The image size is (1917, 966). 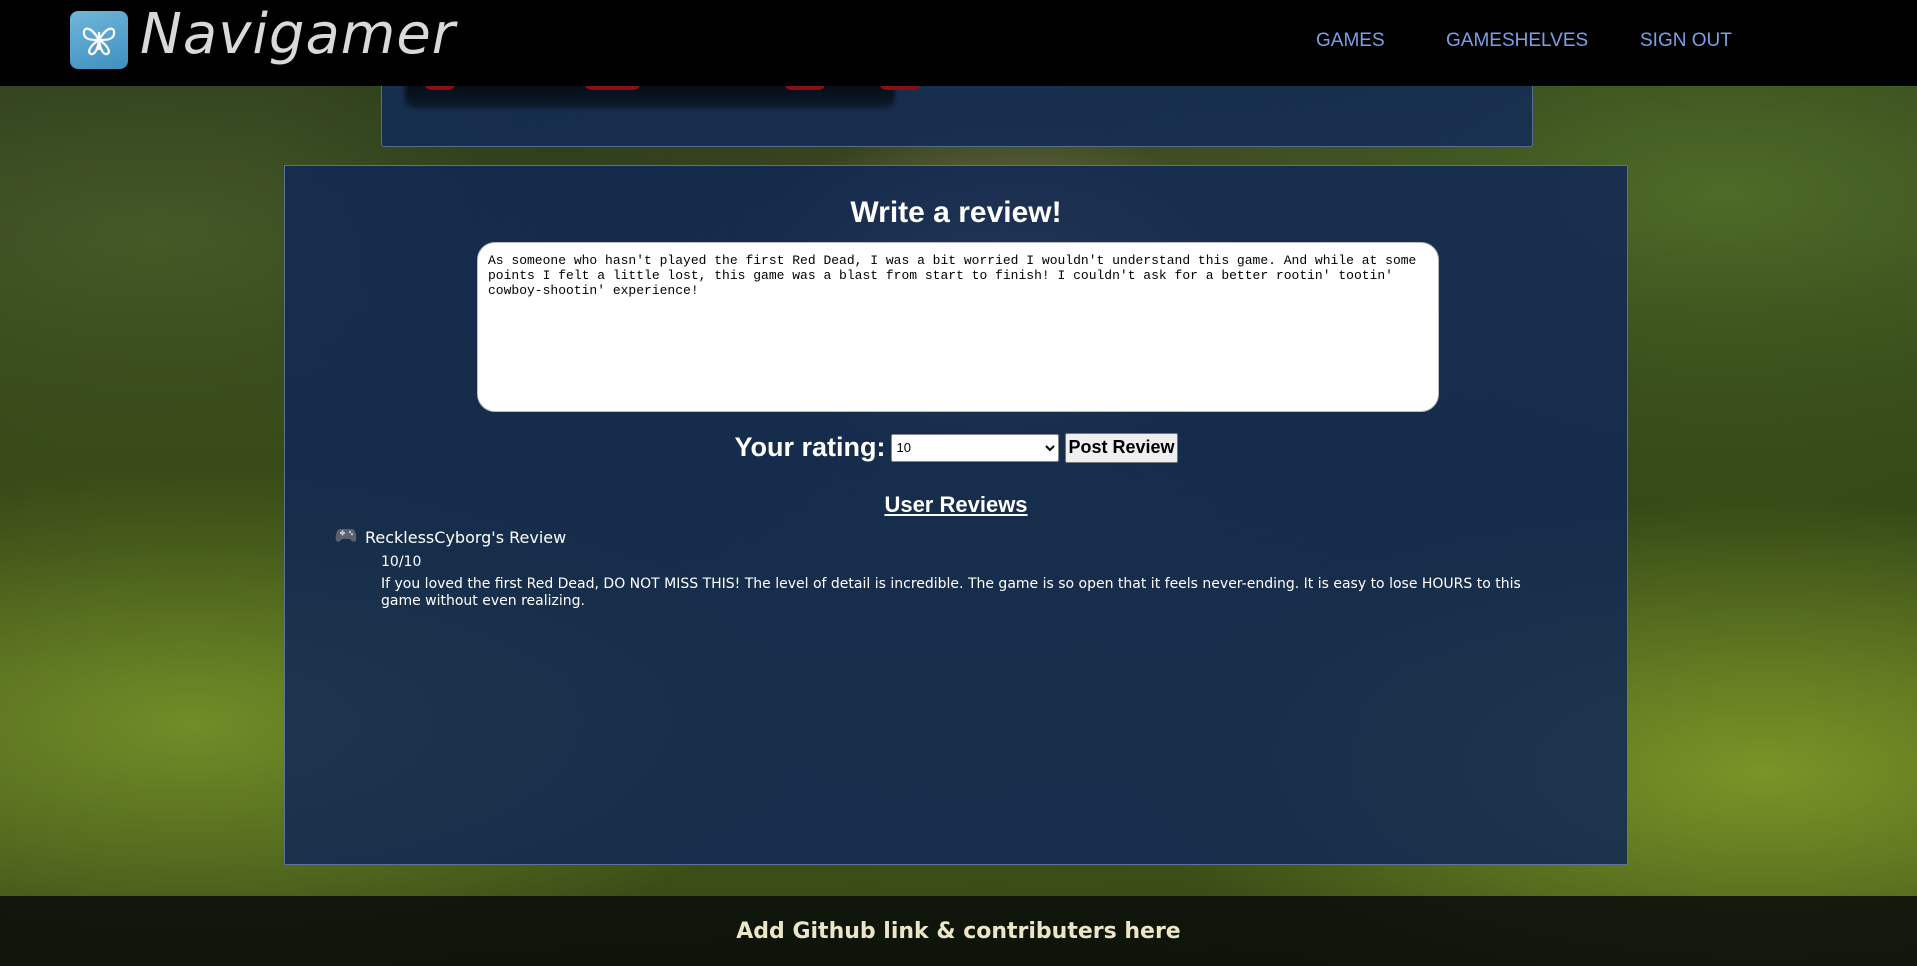 I want to click on review-header: RecklessCyborg's Review, so click(x=955, y=537).